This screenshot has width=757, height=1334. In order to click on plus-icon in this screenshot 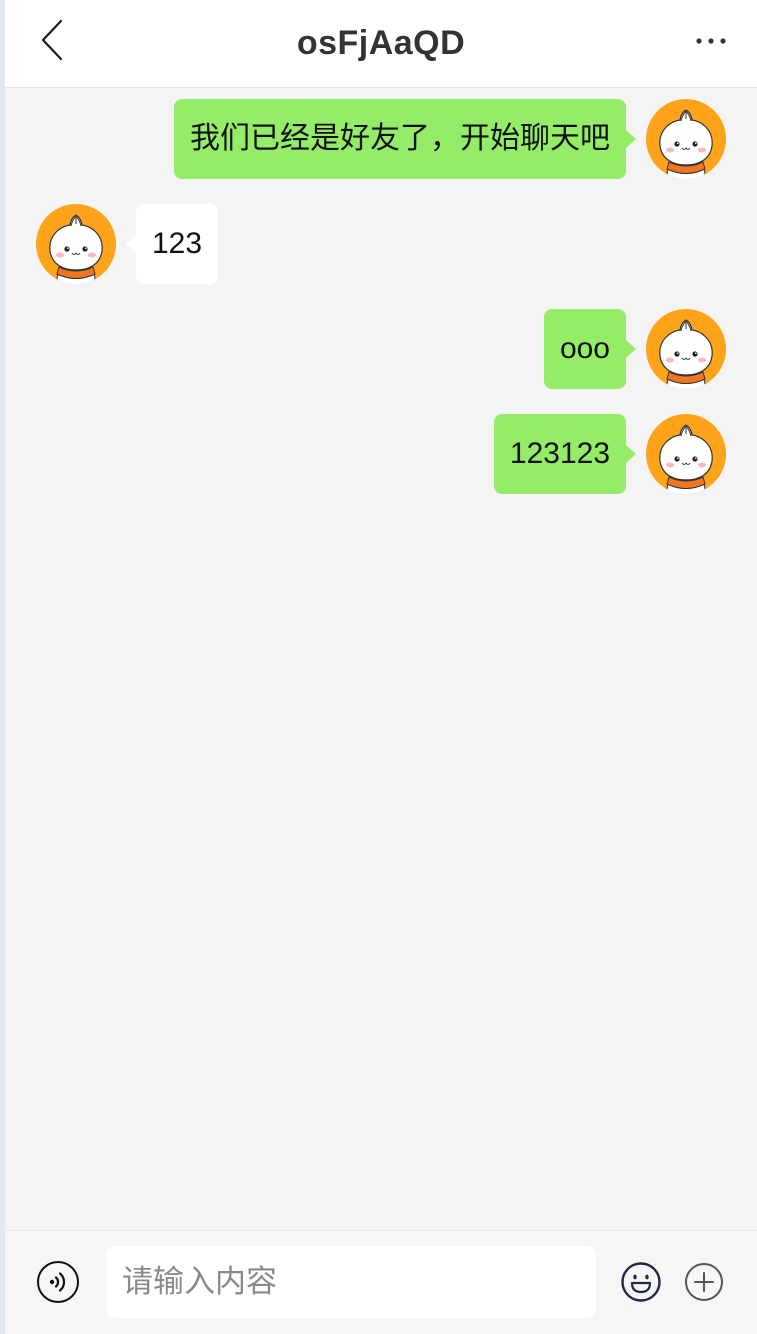, I will do `click(704, 1282)`.